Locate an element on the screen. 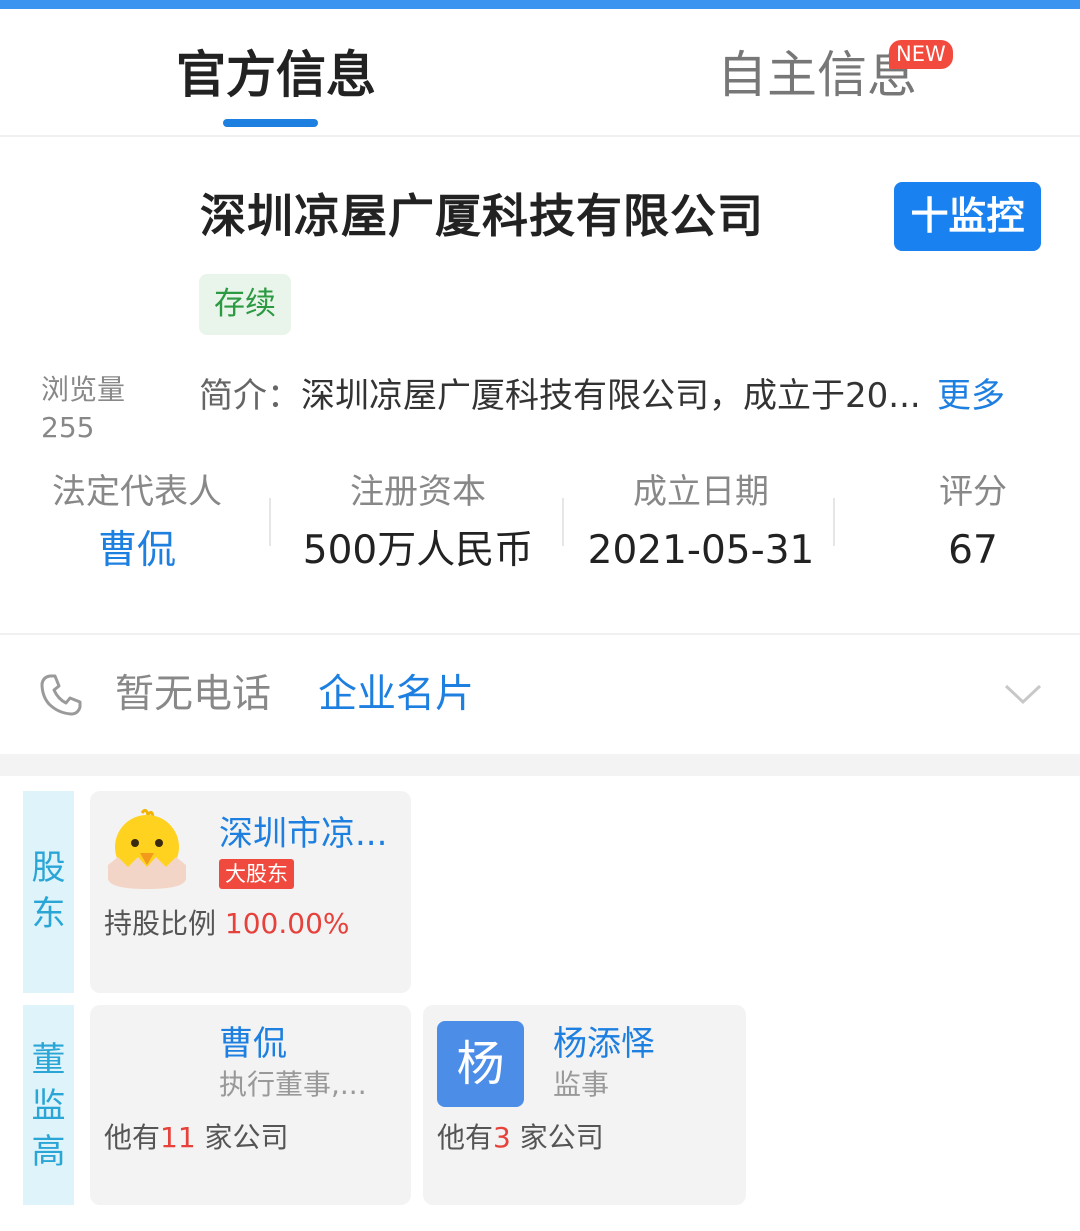  phone-icon is located at coordinates (61, 695).